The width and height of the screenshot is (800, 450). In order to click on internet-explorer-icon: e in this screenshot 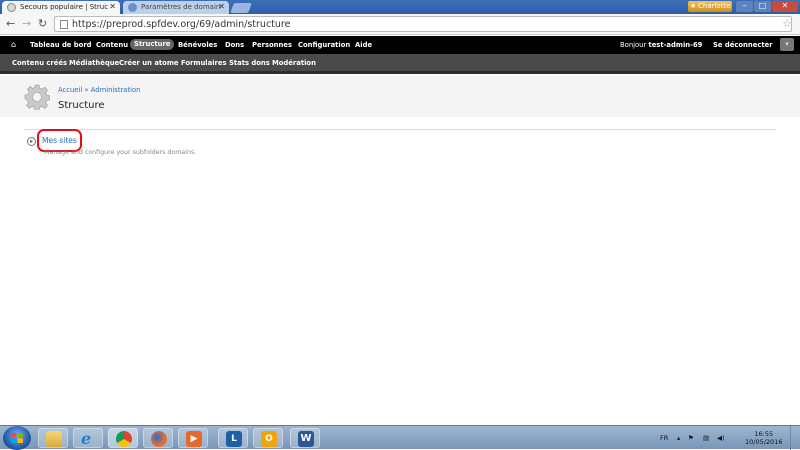, I will do `click(86, 438)`.